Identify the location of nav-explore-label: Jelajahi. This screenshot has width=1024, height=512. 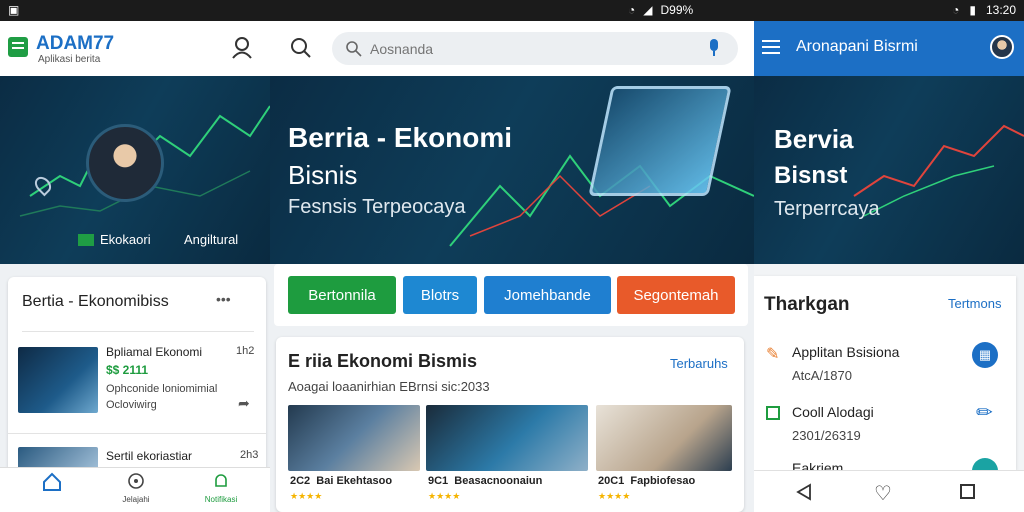
(136, 499).